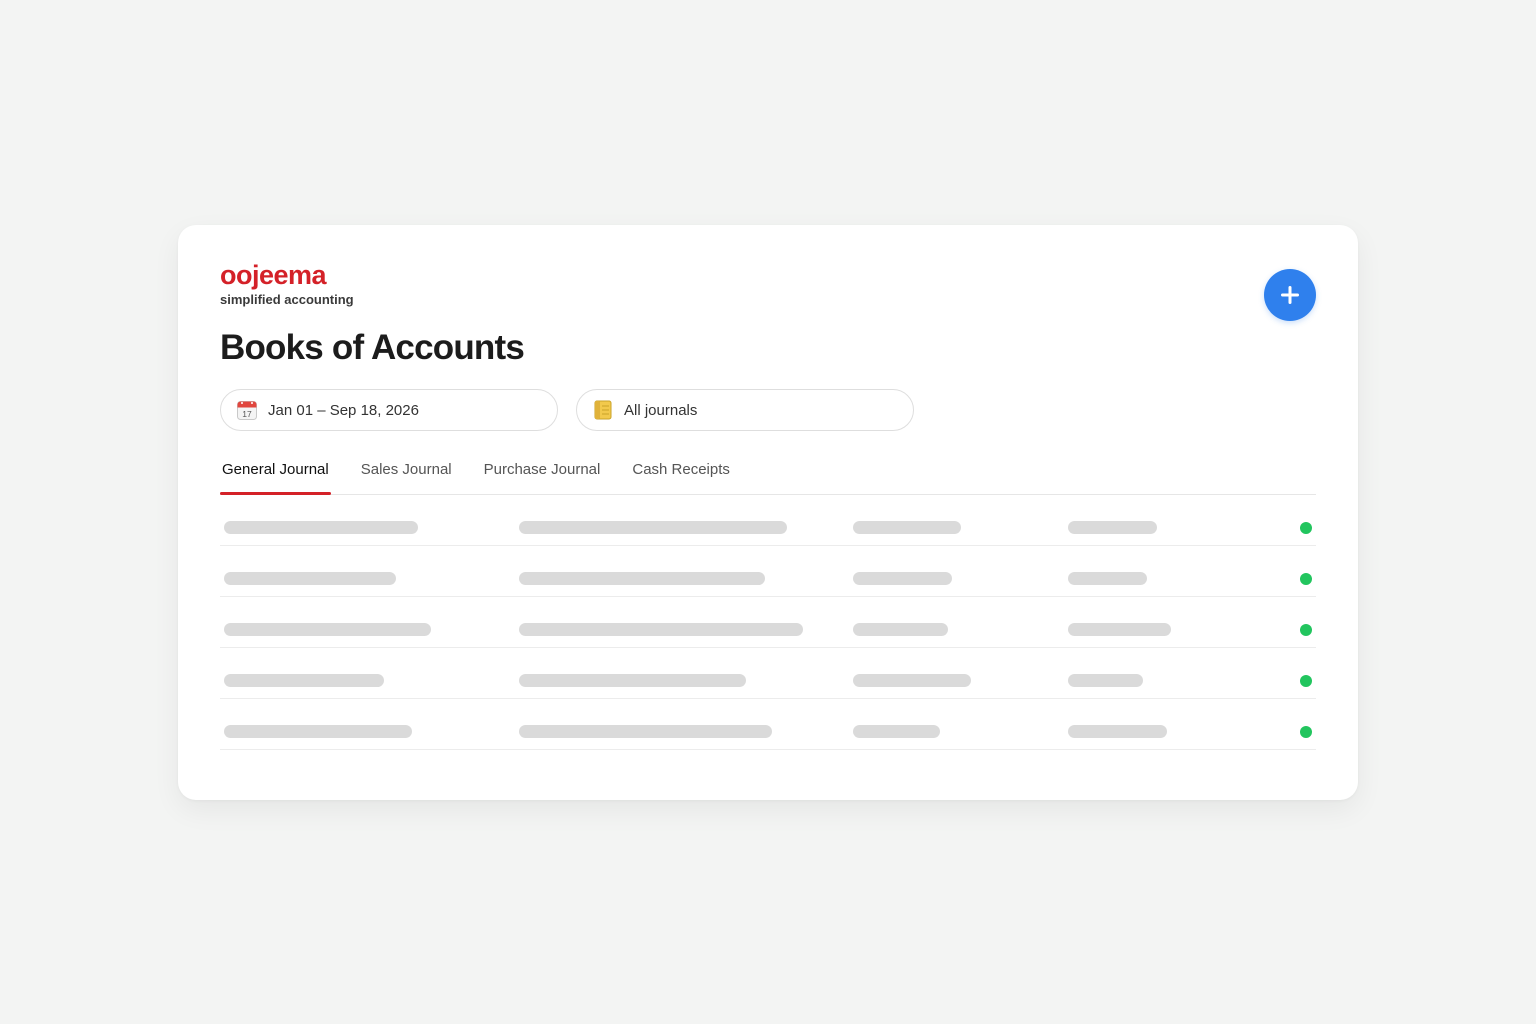 The height and width of the screenshot is (1024, 1536). Describe the element at coordinates (275, 474) in the screenshot. I see `tab-general-journal: General Journal` at that location.